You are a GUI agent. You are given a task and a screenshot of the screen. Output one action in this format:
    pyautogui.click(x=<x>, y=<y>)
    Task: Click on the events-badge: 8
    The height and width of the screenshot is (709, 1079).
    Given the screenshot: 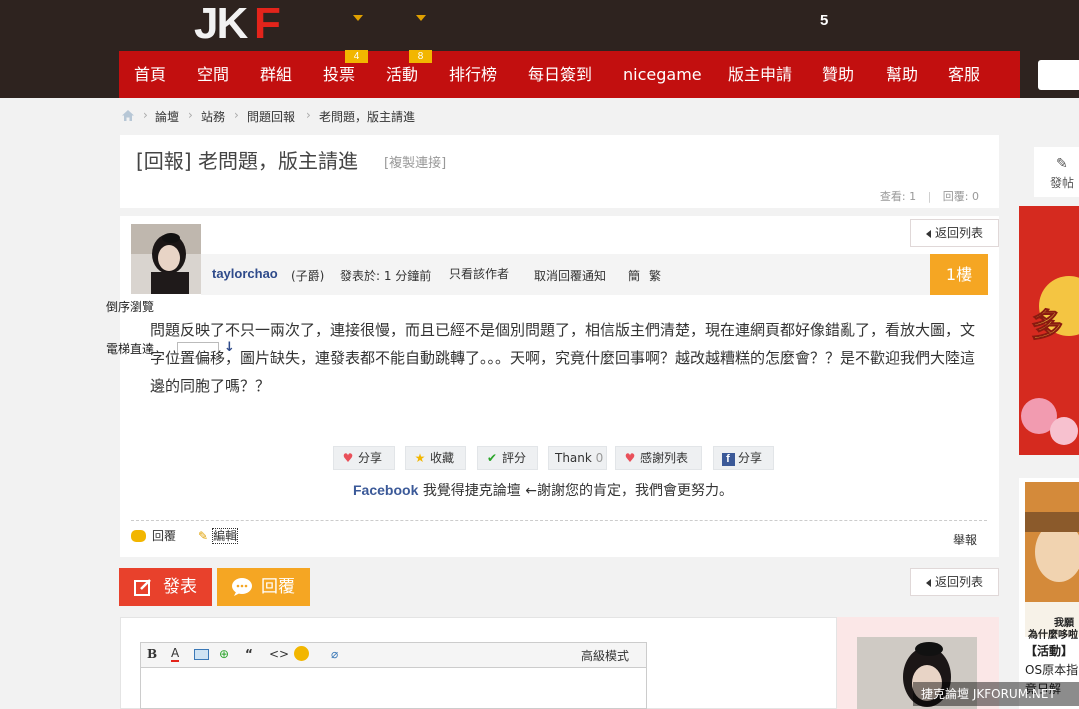 What is the action you would take?
    pyautogui.click(x=420, y=56)
    